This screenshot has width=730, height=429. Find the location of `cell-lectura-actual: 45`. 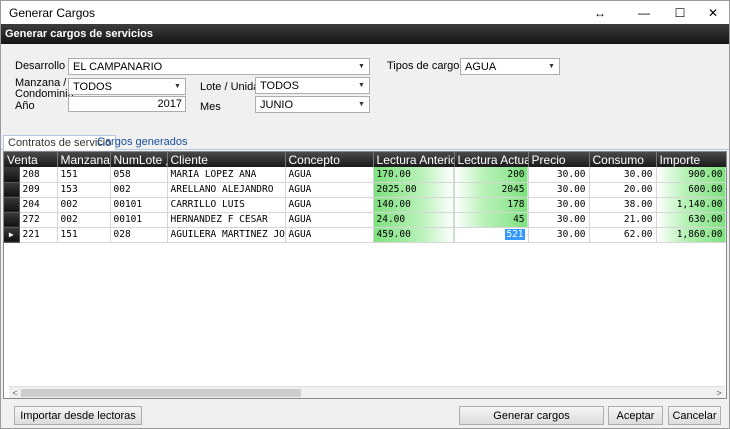

cell-lectura-actual: 45 is located at coordinates (491, 220).